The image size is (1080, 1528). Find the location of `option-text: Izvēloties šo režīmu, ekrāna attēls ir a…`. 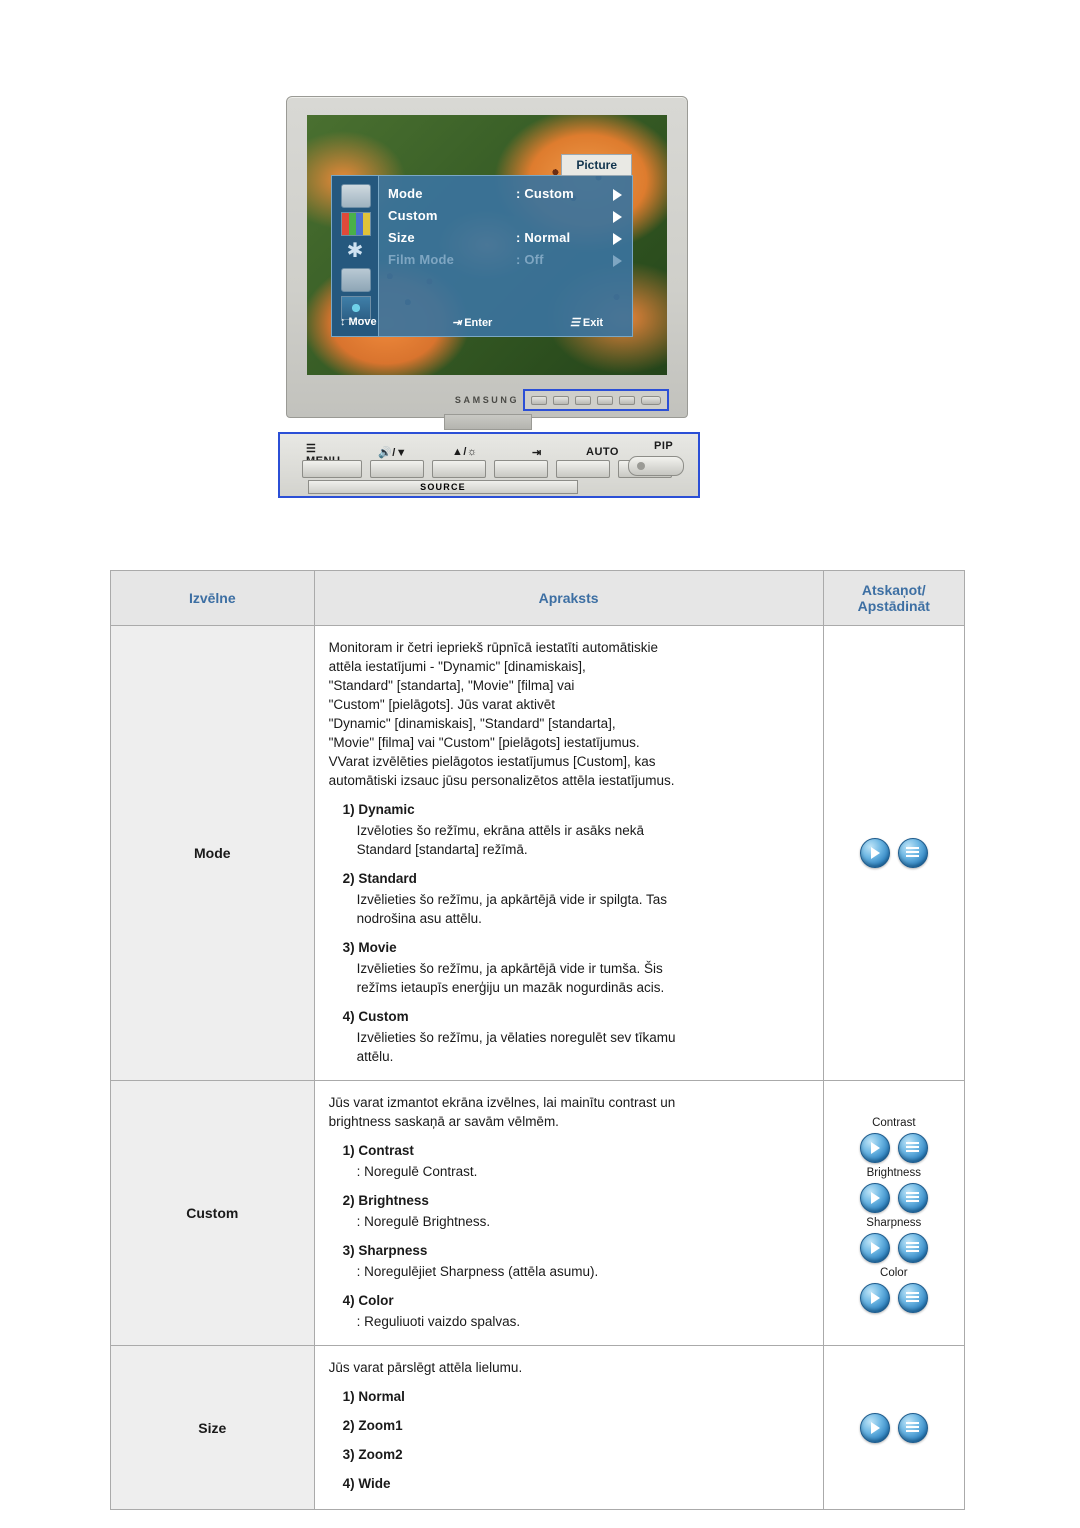

option-text: Izvēloties šo režīmu, ekrāna attēls ir a… is located at coordinates (500, 830).